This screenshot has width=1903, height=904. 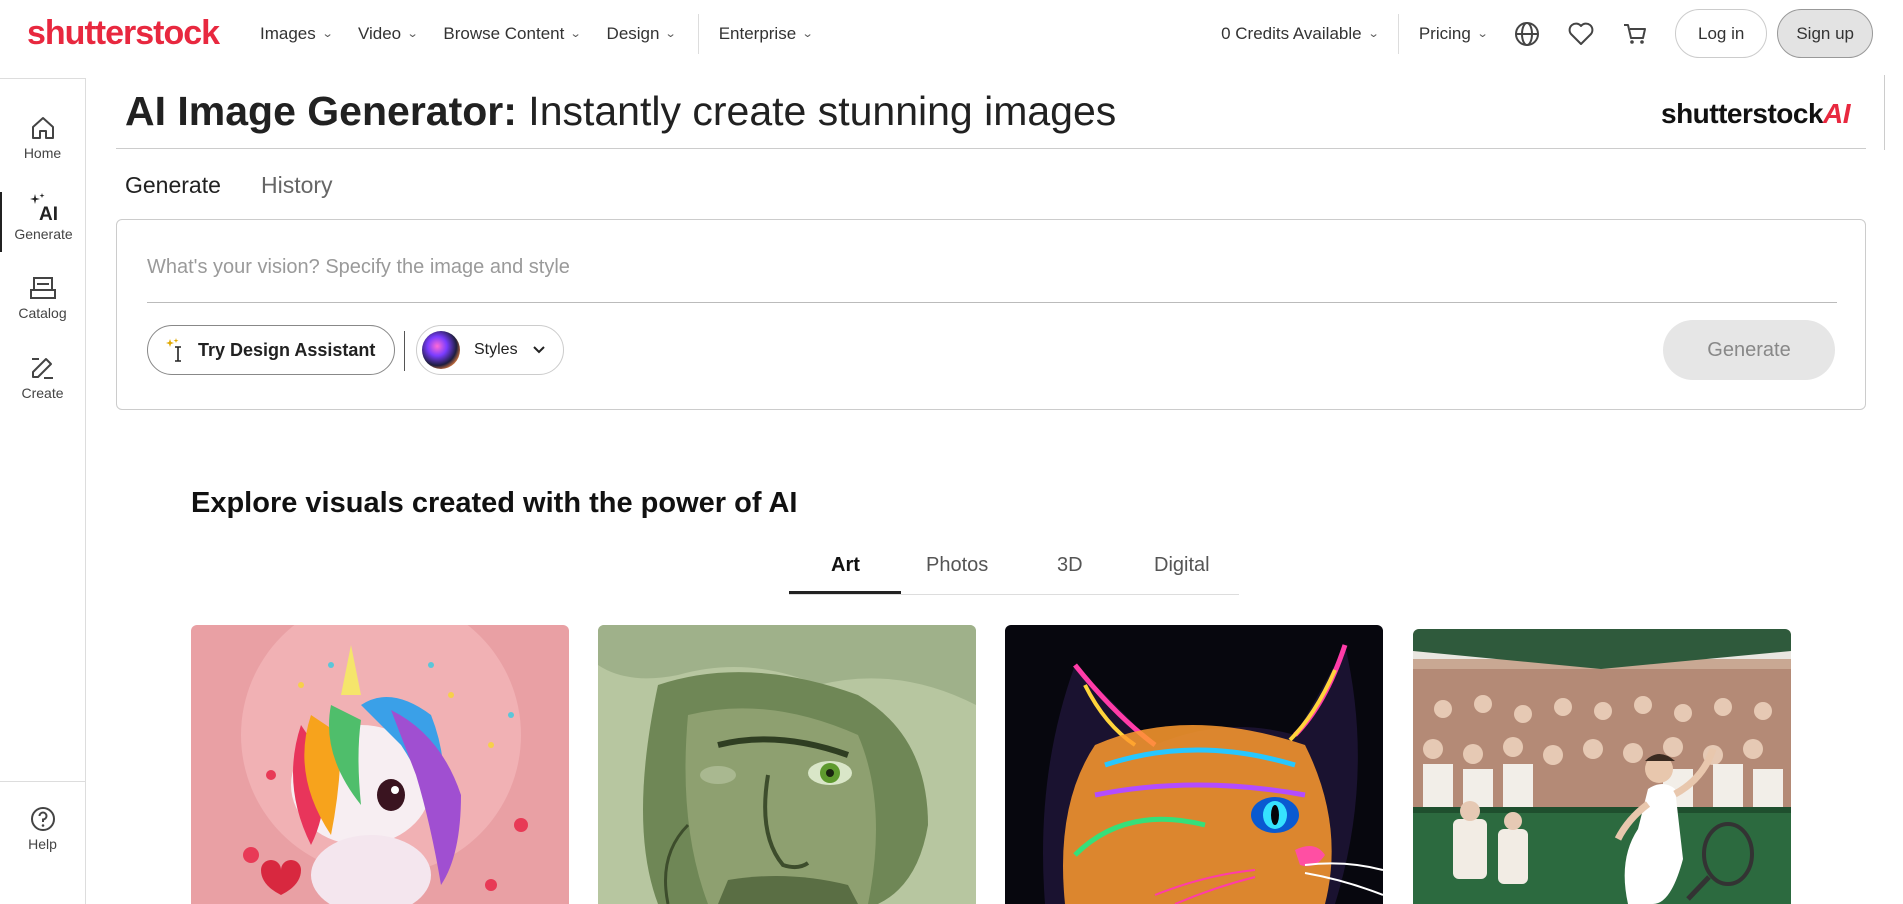 I want to click on ai-sparkle-icon: AI, so click(x=43, y=207).